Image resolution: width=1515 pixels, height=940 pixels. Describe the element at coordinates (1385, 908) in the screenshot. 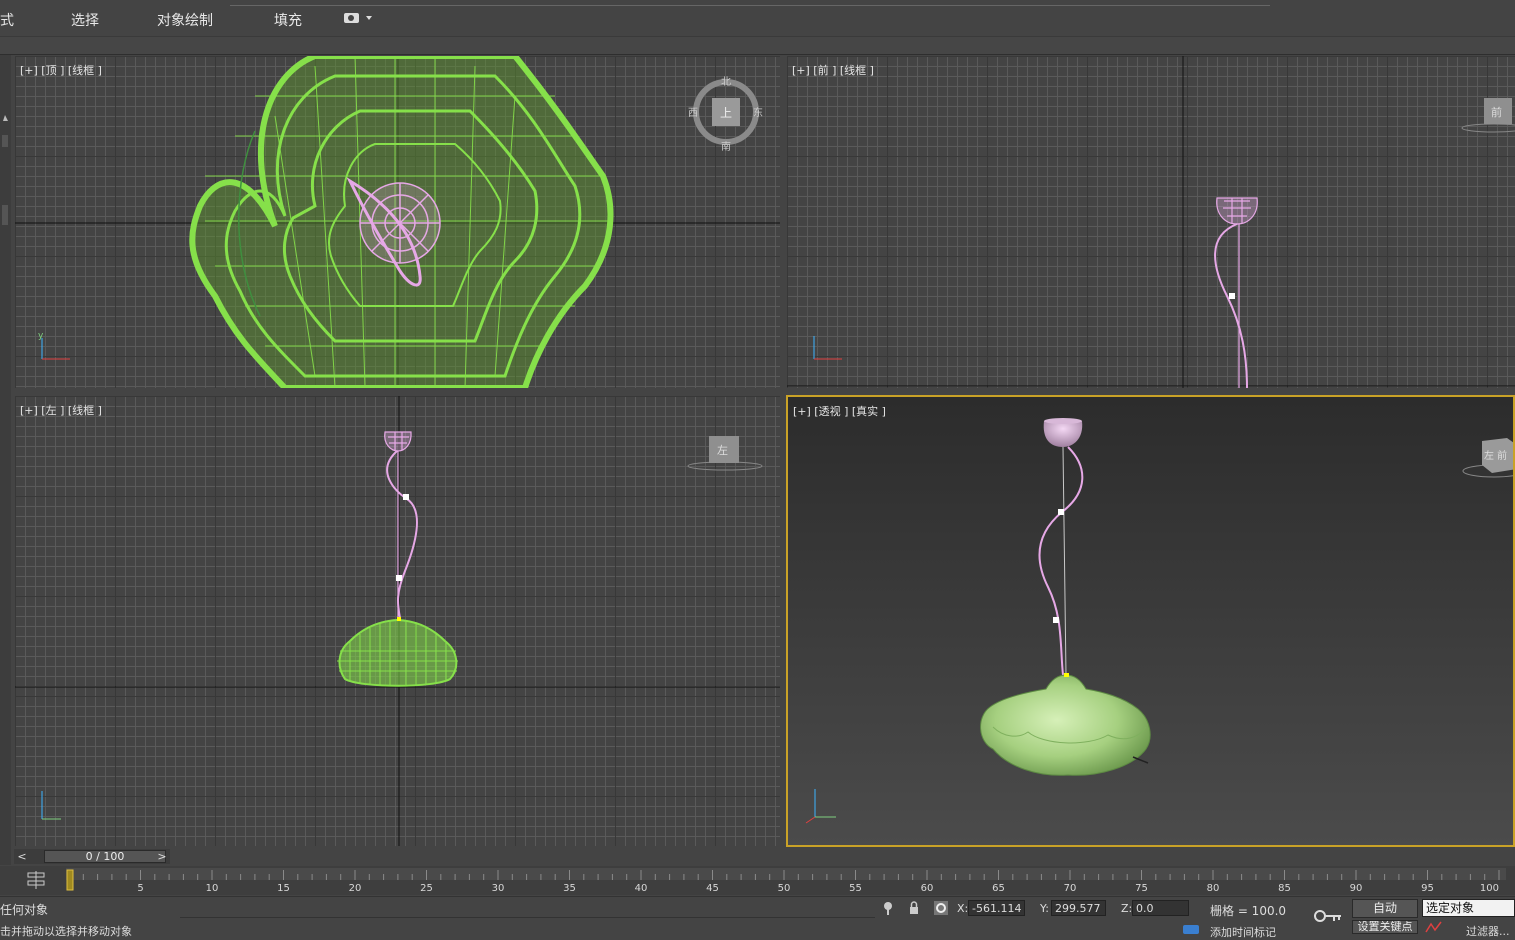

I see `auto-key-button: 自动` at that location.